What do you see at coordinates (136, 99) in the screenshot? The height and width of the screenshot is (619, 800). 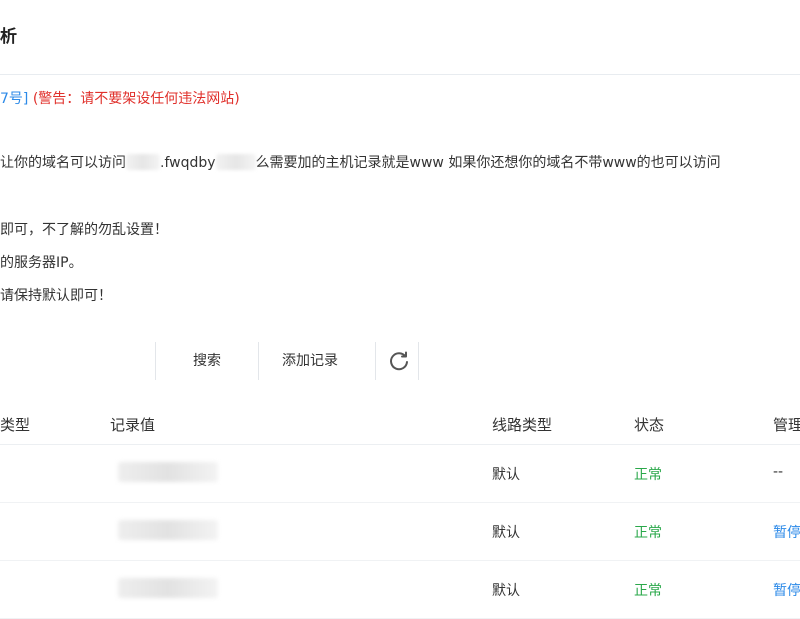 I see `notice-warning: (警告：请不要架设任何违法网站)` at bounding box center [136, 99].